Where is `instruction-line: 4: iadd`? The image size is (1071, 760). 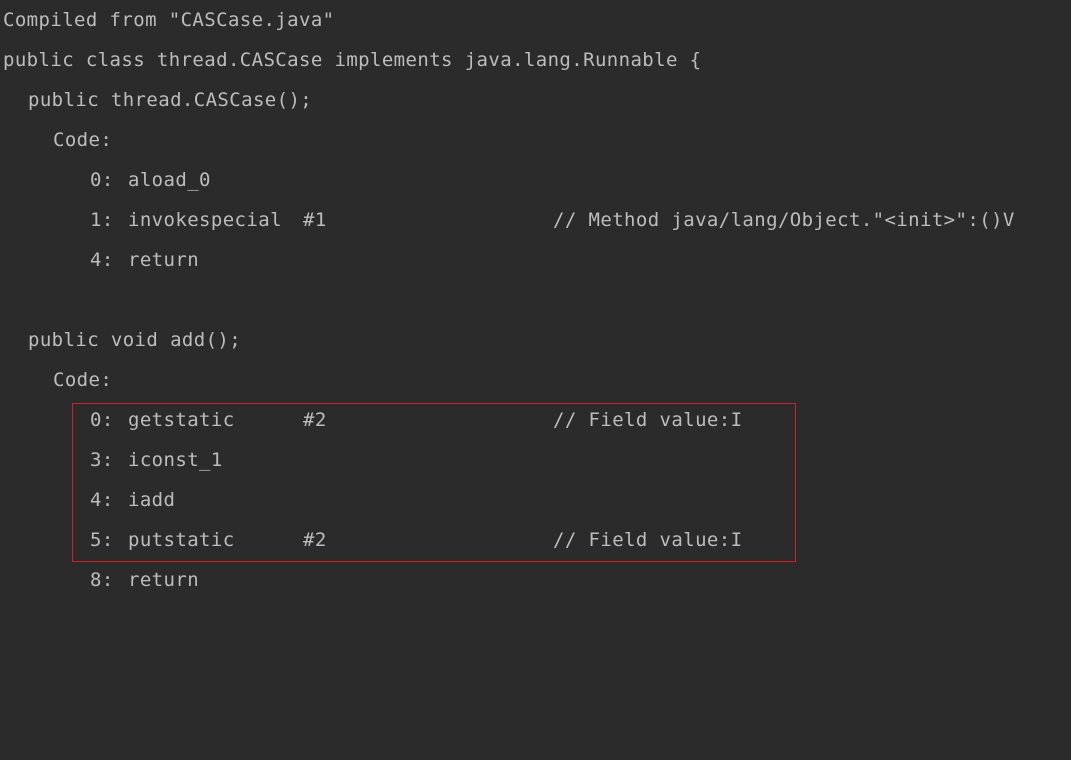 instruction-line: 4: iadd is located at coordinates (87, 500).